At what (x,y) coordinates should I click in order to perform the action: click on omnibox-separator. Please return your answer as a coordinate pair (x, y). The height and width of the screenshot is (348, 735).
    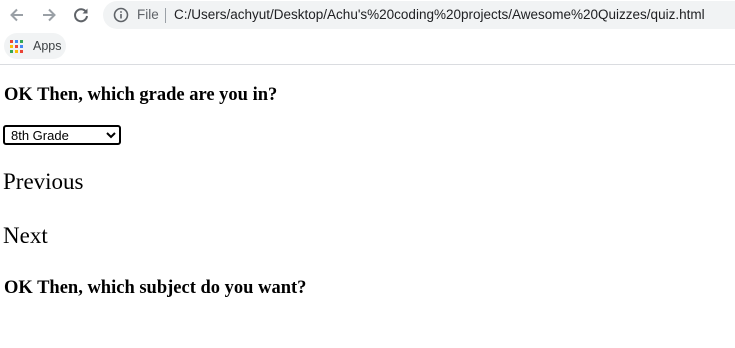
    Looking at the image, I should click on (165, 15).